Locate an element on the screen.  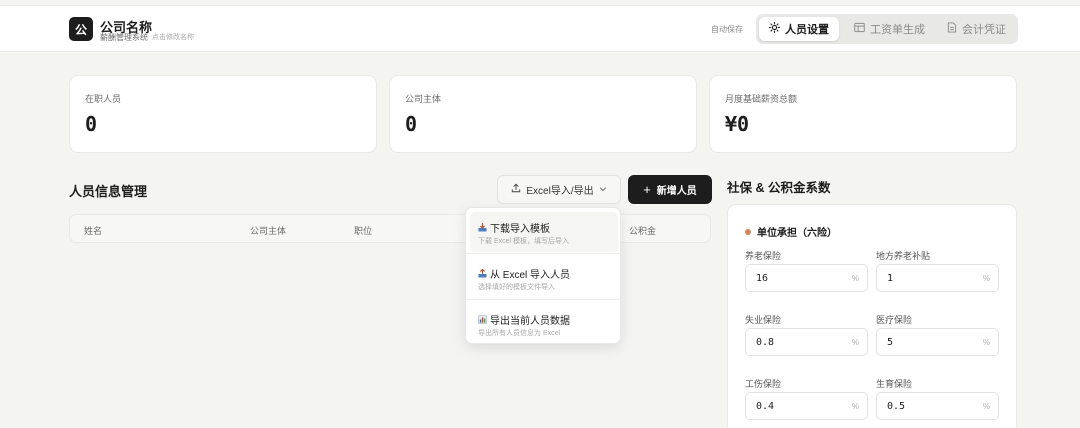
tab-payroll-generation: 工资单生成 is located at coordinates (889, 29).